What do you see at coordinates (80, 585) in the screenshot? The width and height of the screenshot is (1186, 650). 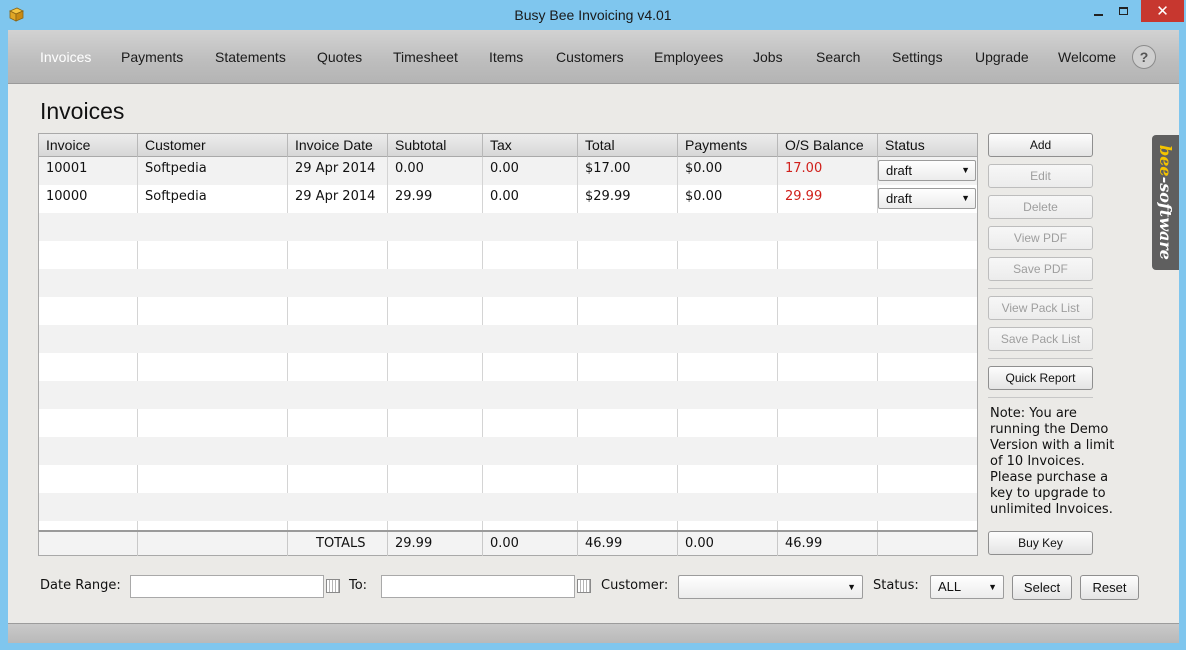 I see `date-range-label: Date Range:` at bounding box center [80, 585].